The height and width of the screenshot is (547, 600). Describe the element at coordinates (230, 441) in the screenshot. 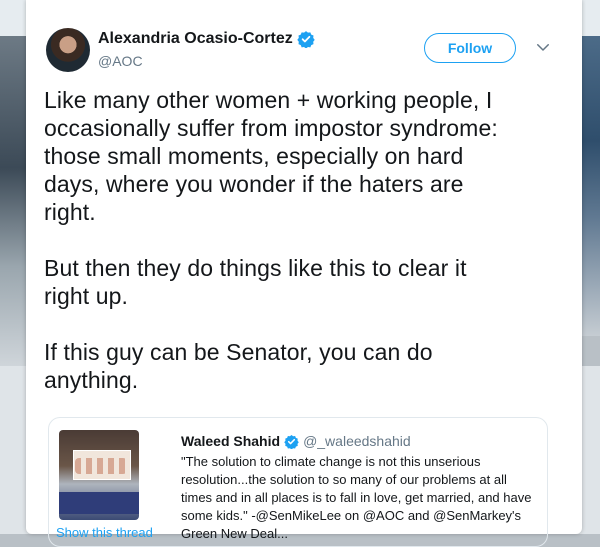

I see `quoted-author-name: Waleed Shahid` at that location.